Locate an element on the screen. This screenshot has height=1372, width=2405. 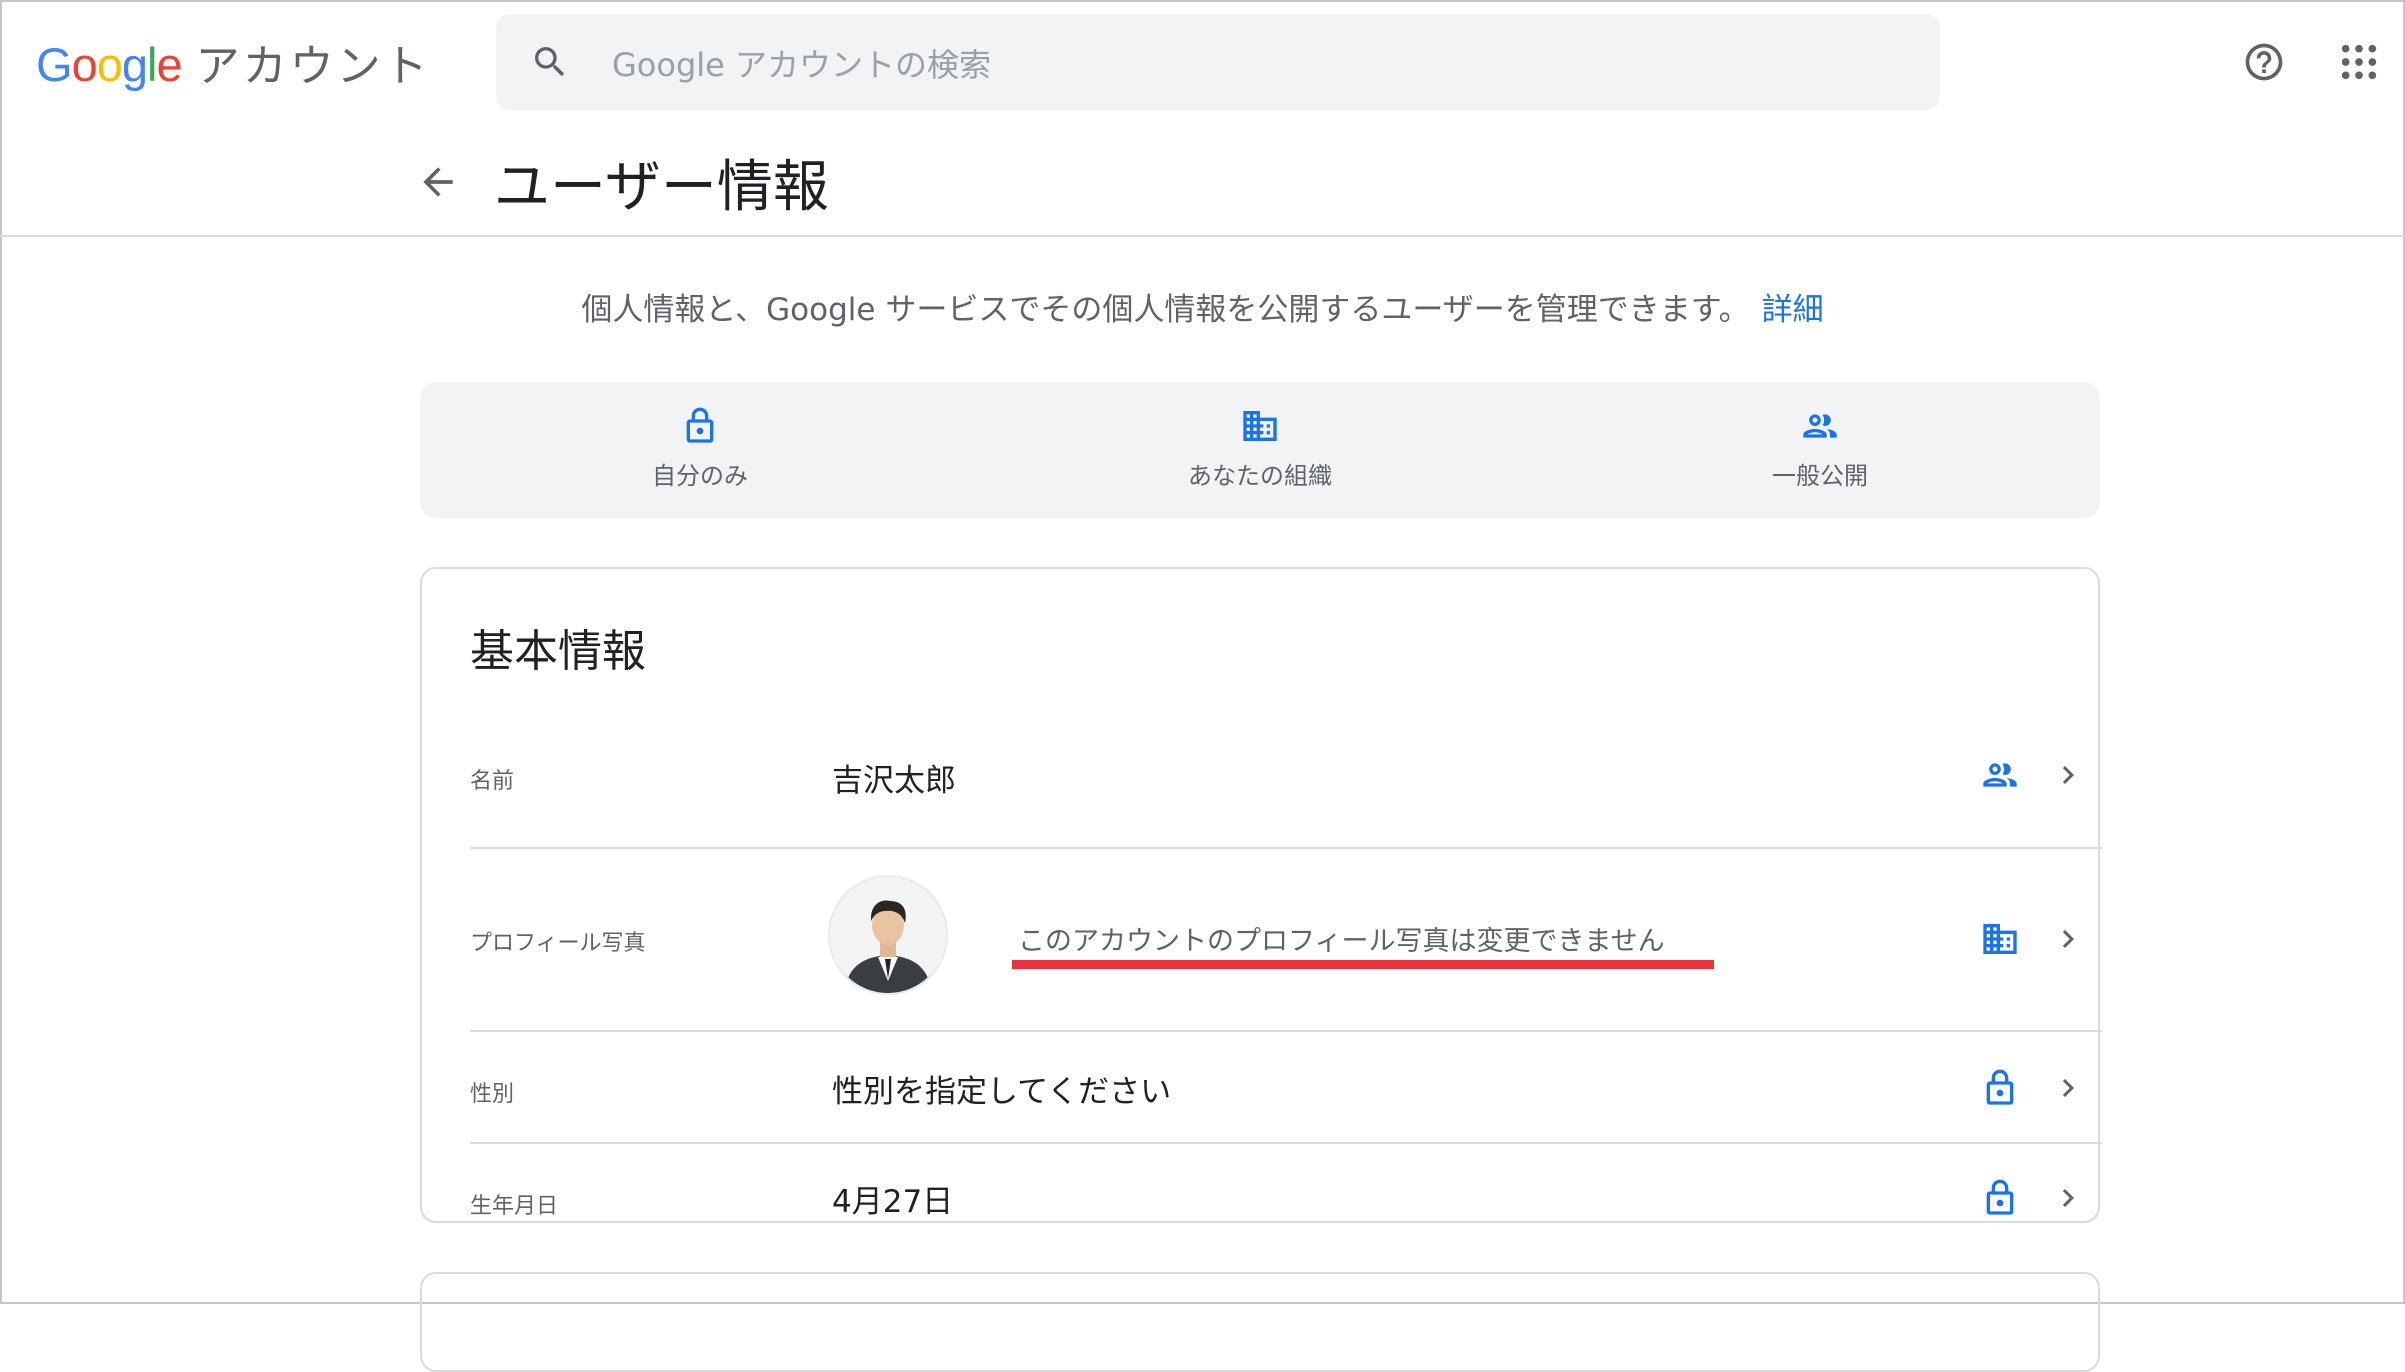
visibility-legend: 自分のみ あなたの組織 一般公開 is located at coordinates (1260, 450).